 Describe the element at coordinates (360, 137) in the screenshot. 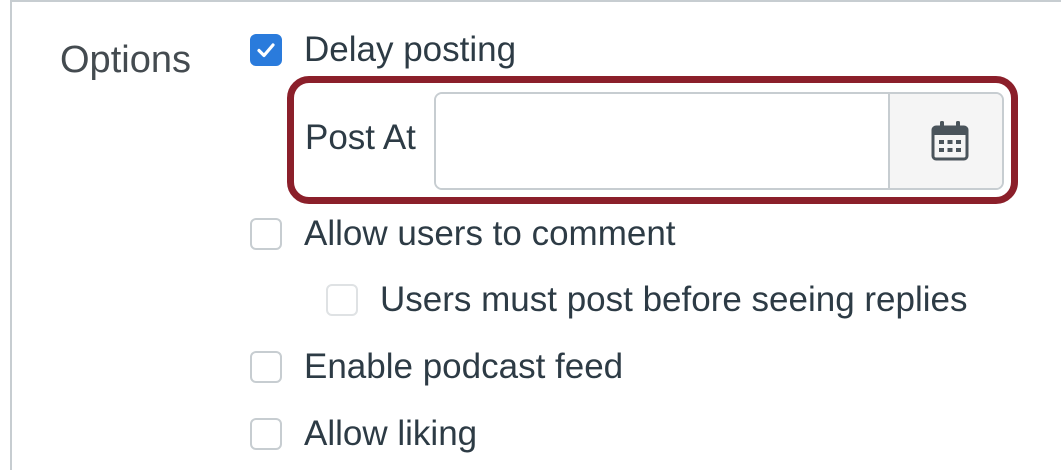

I see `post-at-label: Post At` at that location.